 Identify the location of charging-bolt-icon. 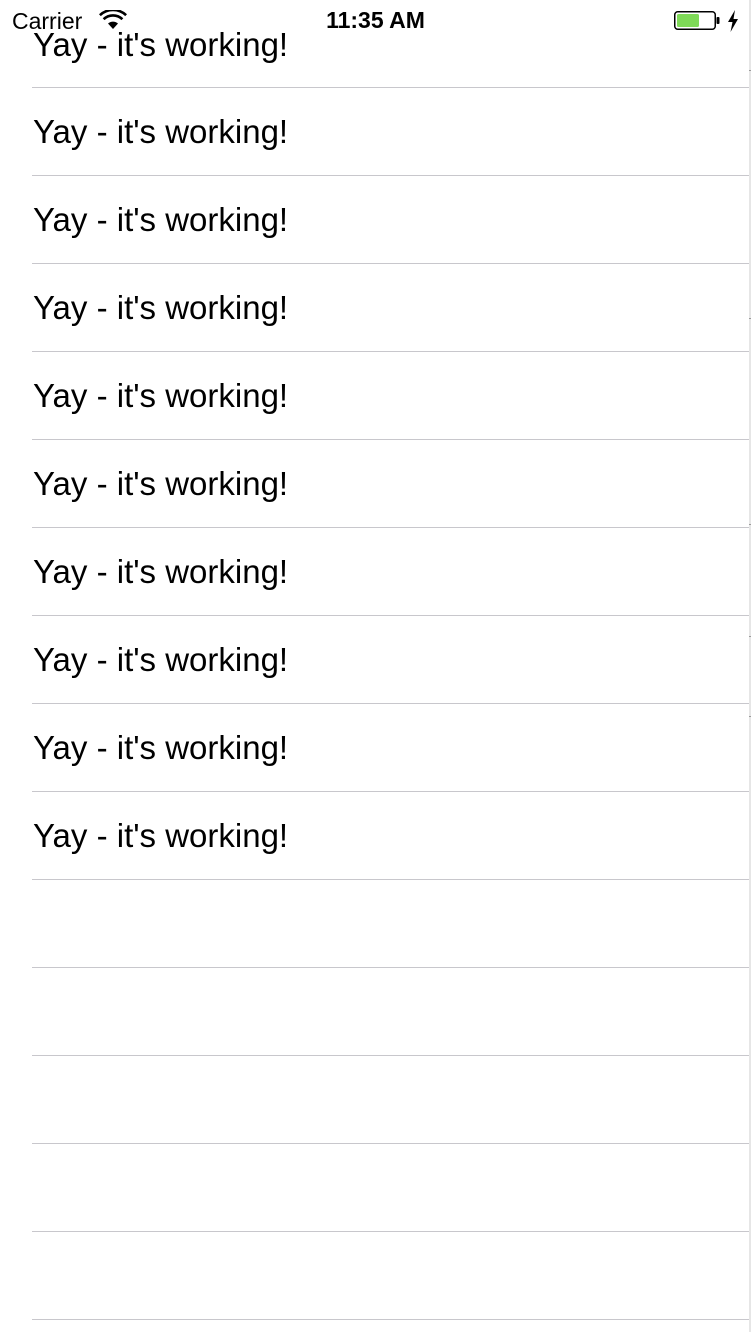
(733, 21).